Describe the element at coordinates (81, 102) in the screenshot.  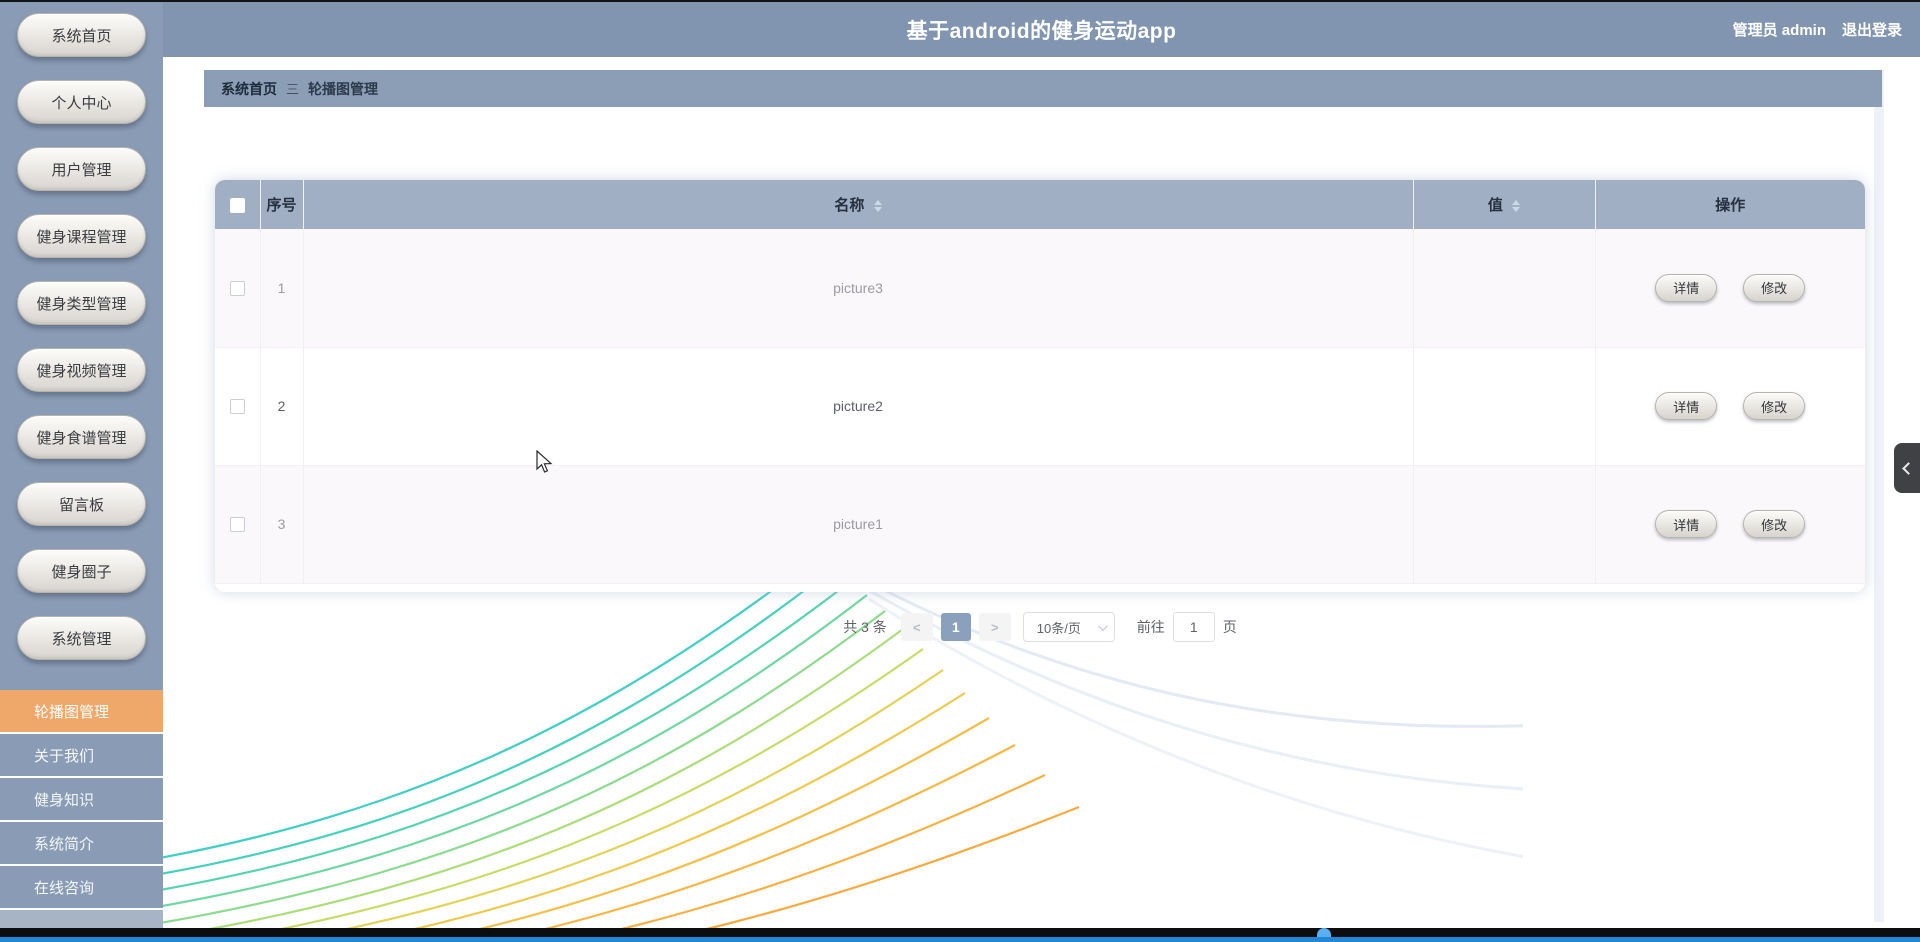
I see `sidebar-item-personal-center: 个人中心` at that location.